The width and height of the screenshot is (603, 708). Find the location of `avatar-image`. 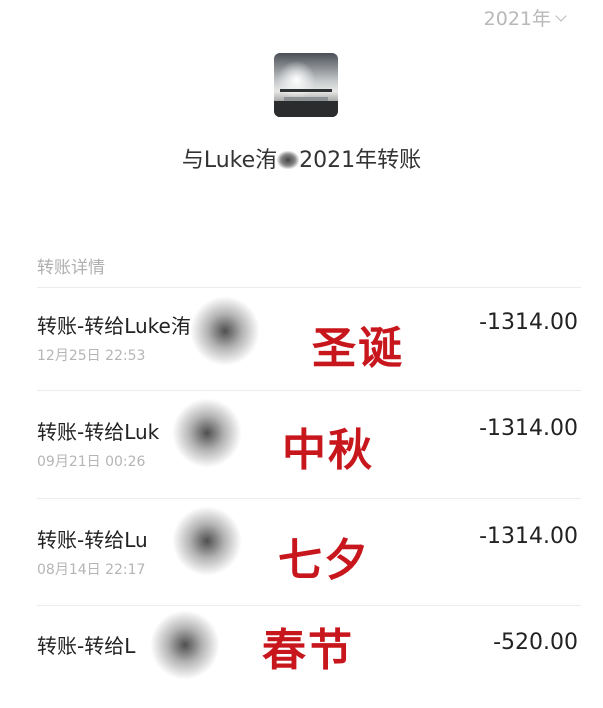

avatar-image is located at coordinates (306, 85).